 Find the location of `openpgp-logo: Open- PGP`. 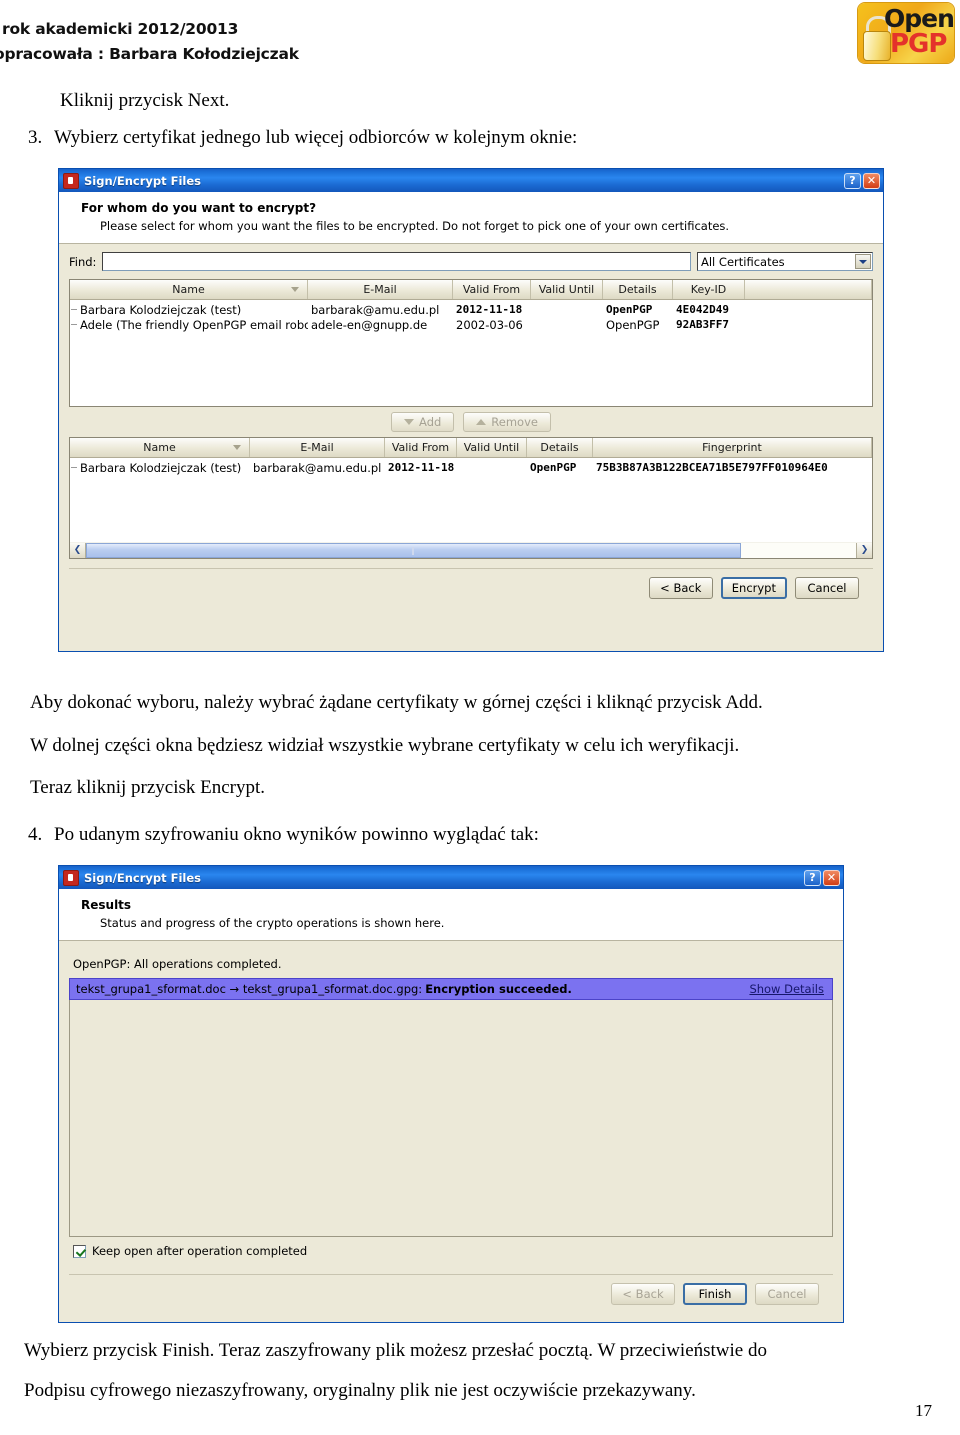

openpgp-logo: Open- PGP is located at coordinates (906, 33).